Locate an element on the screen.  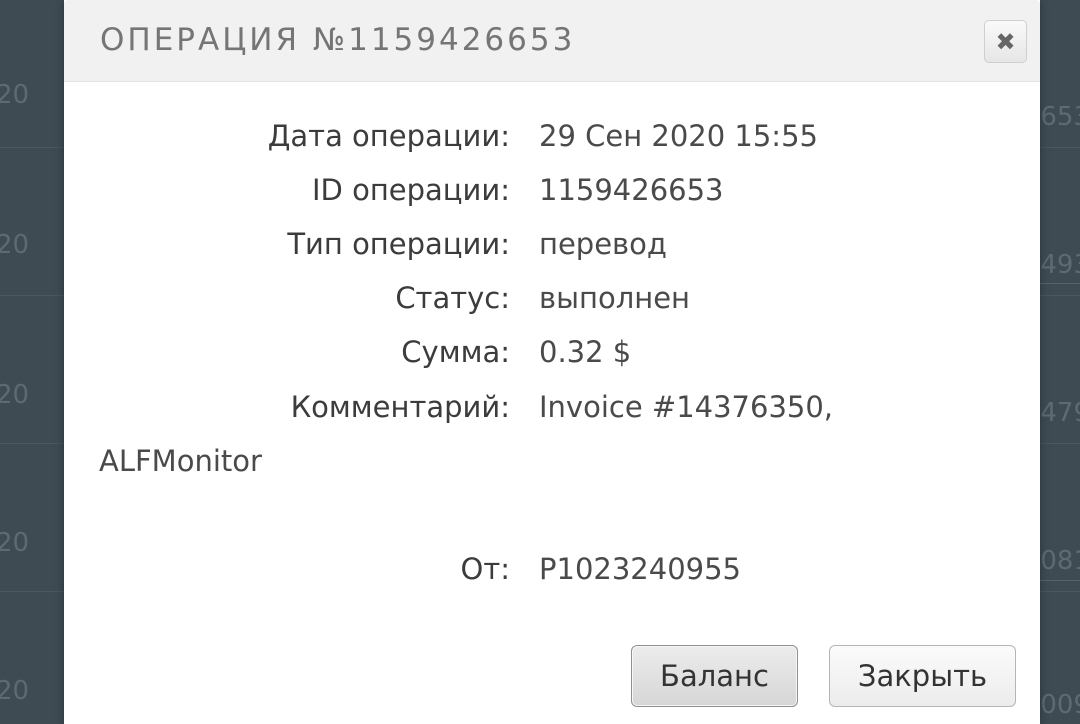
comment-label: Комментарий: is located at coordinates (400, 407).